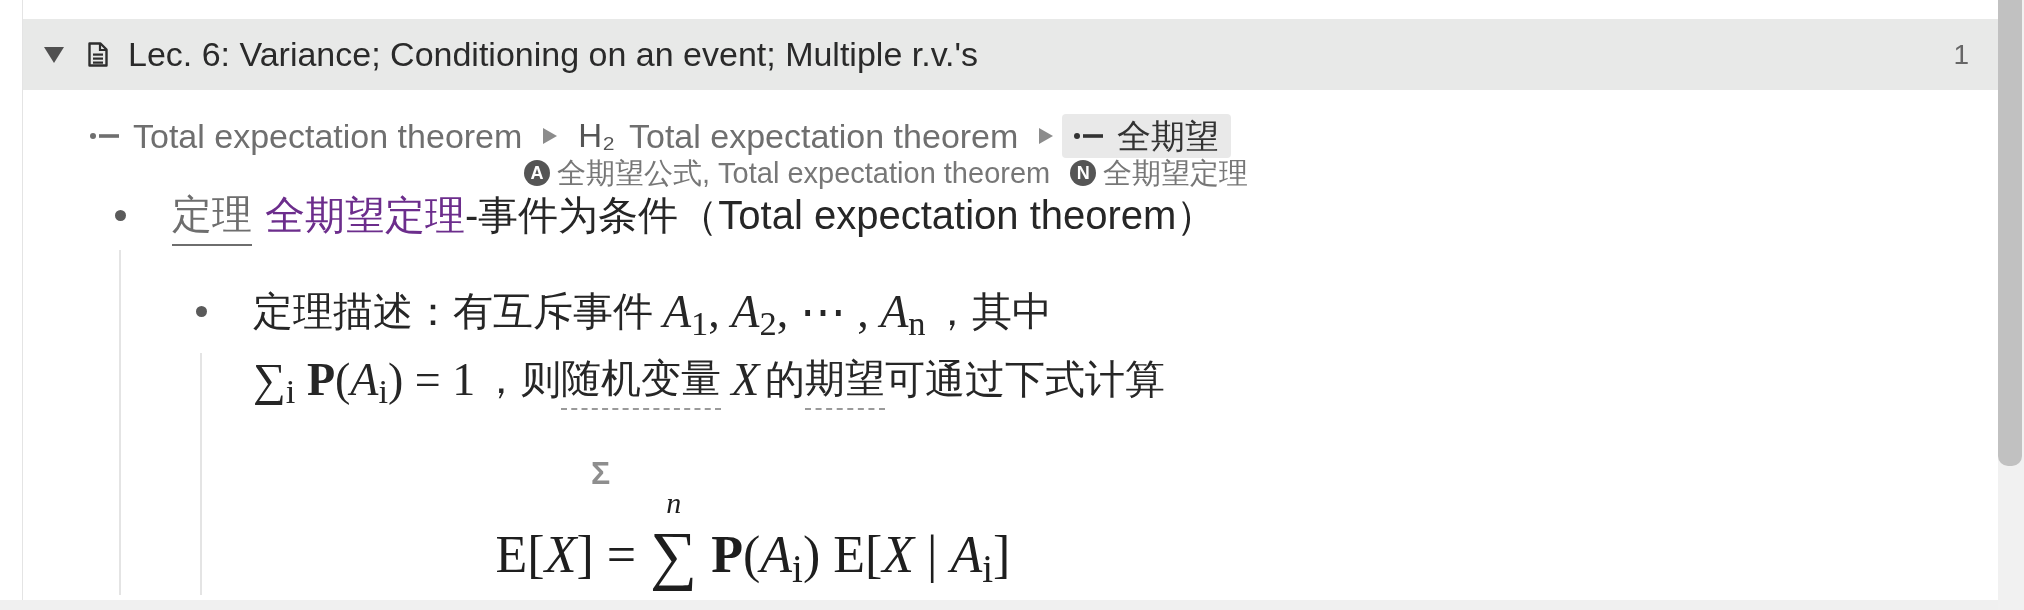 This screenshot has width=2024, height=610. I want to click on alias-text: 全期望公式, Total expectation theorem, so click(804, 173).